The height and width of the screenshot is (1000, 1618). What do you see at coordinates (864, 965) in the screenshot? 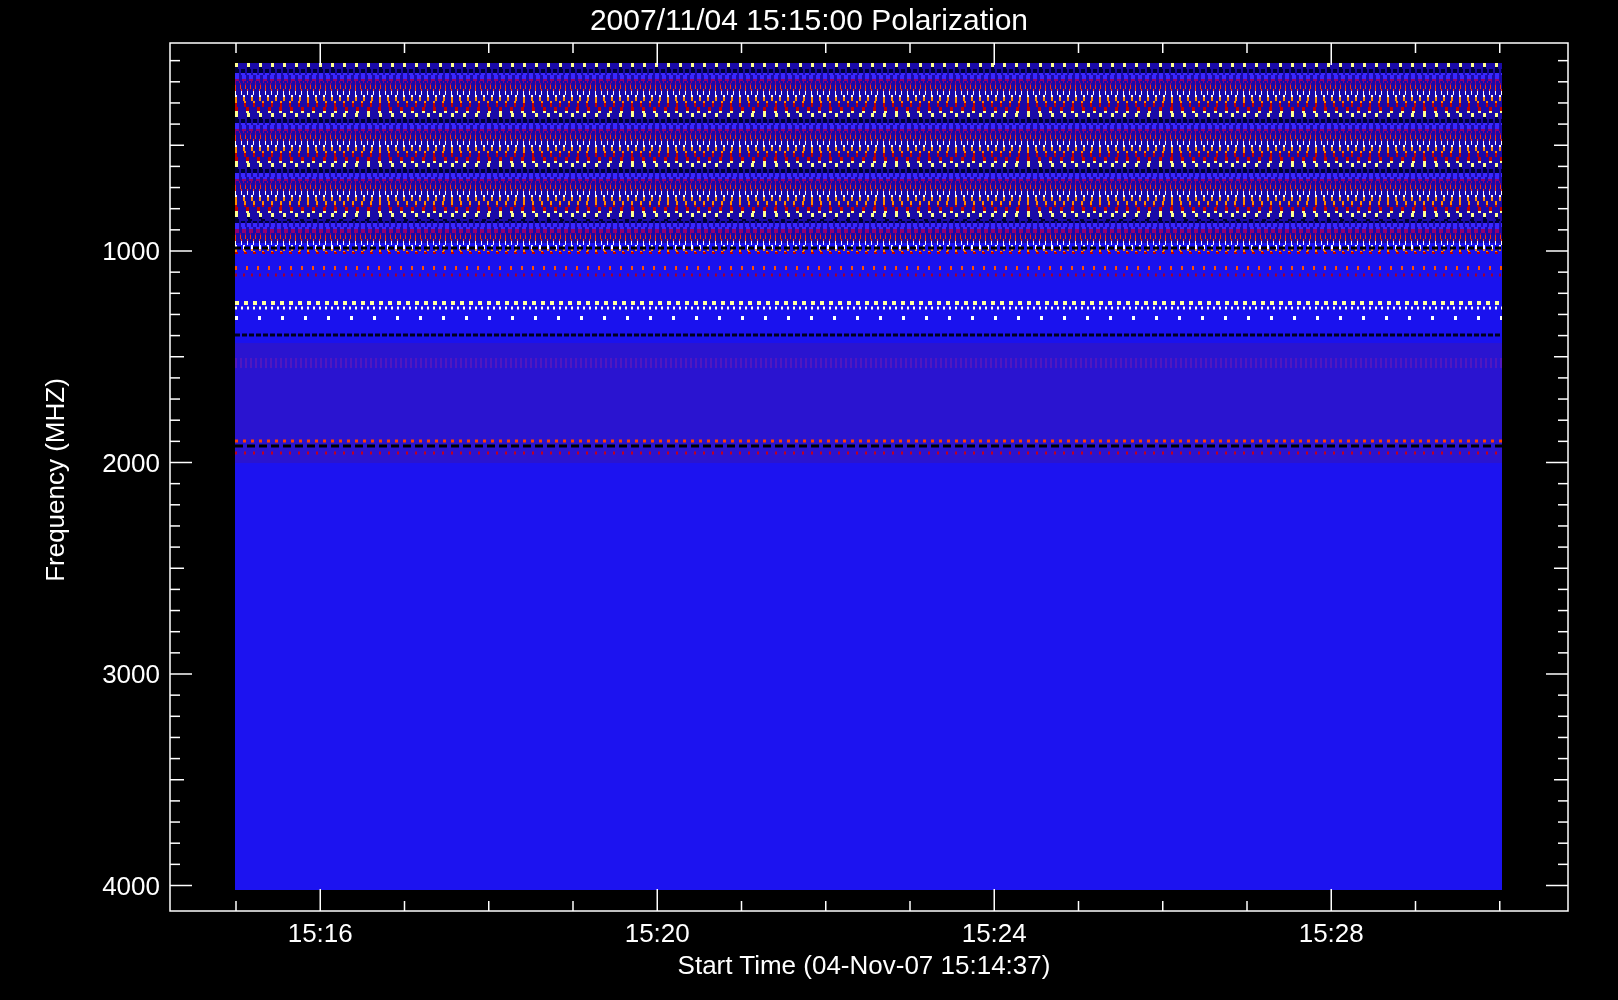
I see `x-axis-label: Start Time (04-Nov-07 15:14:37)` at bounding box center [864, 965].